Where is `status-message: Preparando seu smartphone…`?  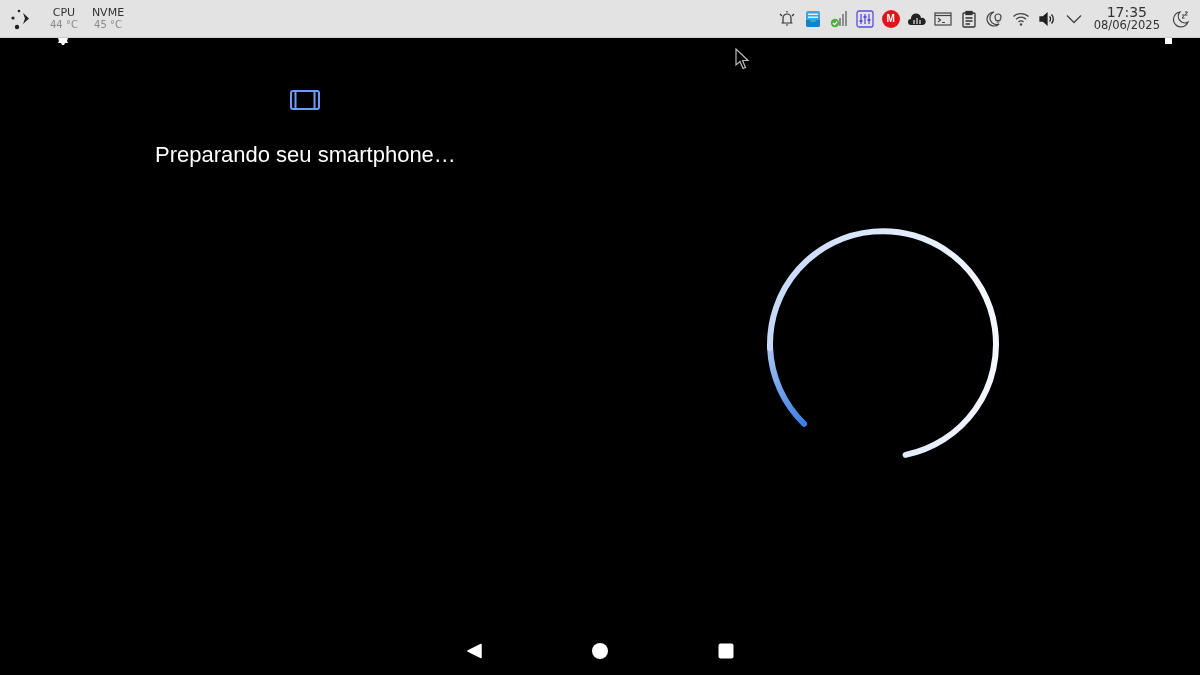
status-message: Preparando seu smartphone… is located at coordinates (305, 155).